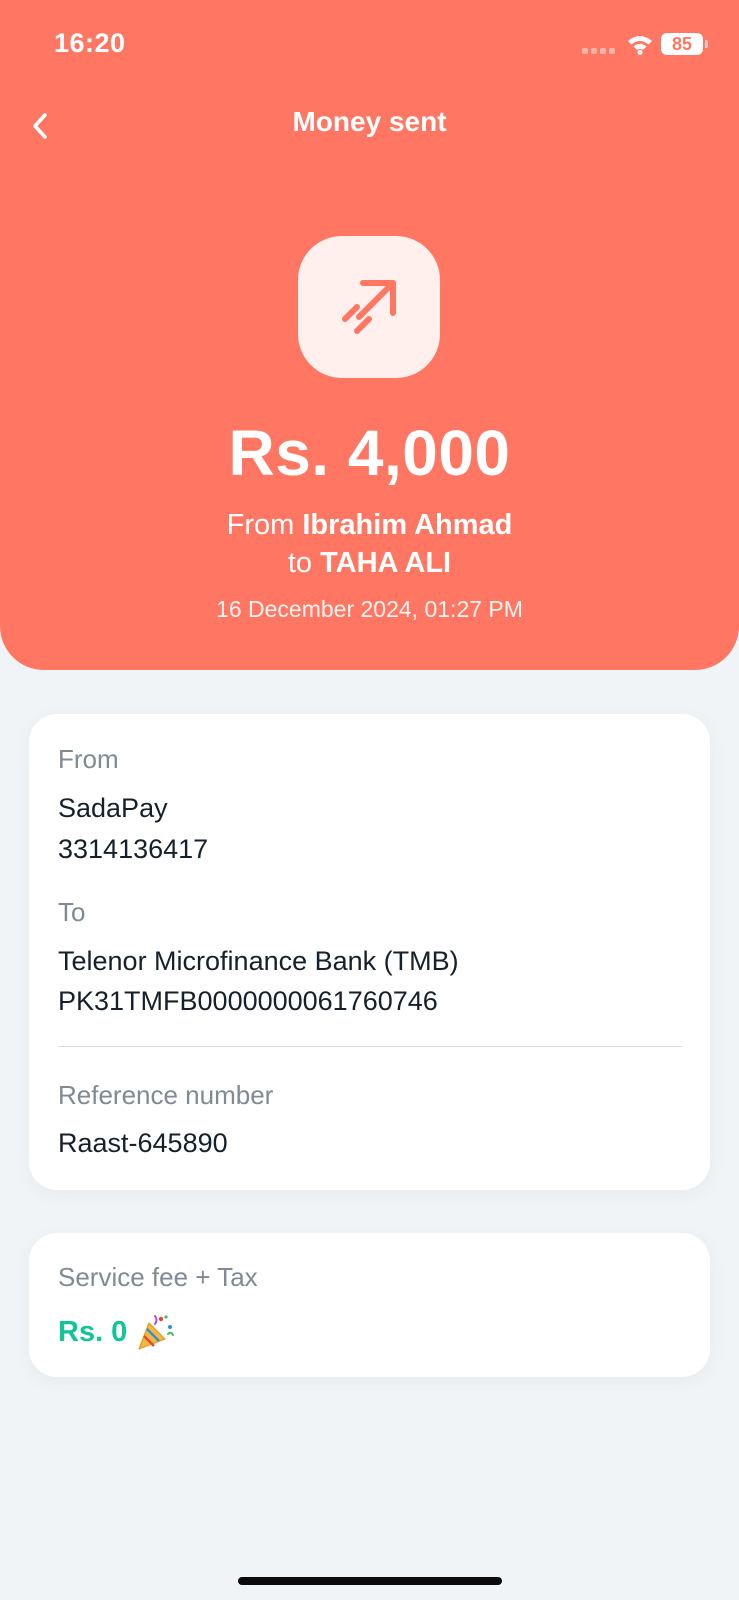  Describe the element at coordinates (88, 759) in the screenshot. I see `from-label: From` at that location.